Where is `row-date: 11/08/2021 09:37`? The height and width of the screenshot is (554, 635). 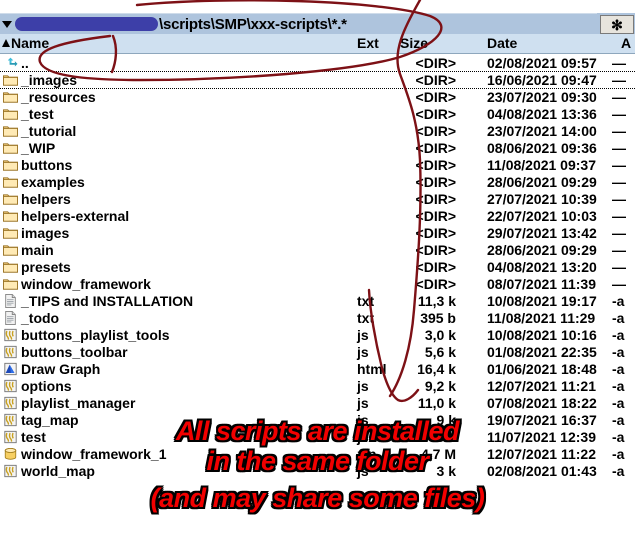
row-date: 11/08/2021 09:37 is located at coordinates (541, 165).